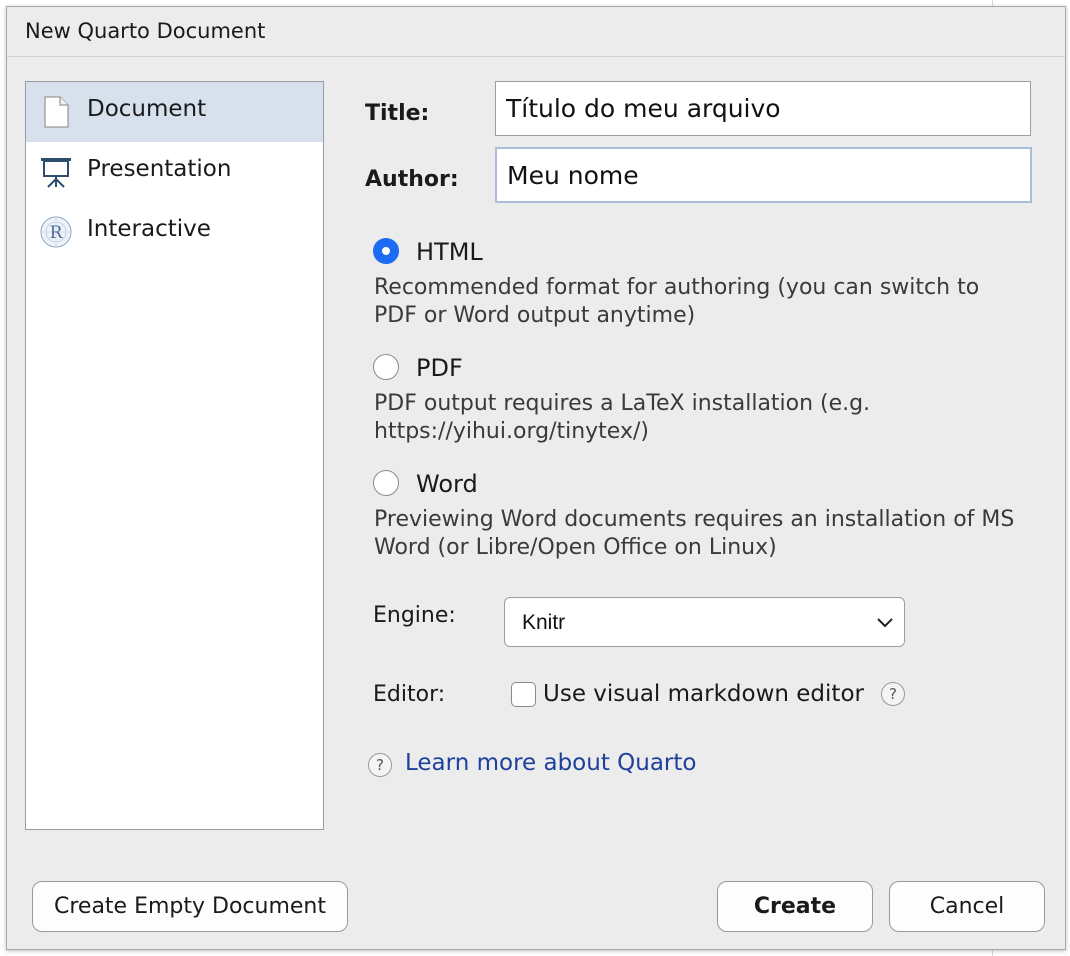 The image size is (1070, 956). What do you see at coordinates (397, 113) in the screenshot?
I see `title-label: Title:` at bounding box center [397, 113].